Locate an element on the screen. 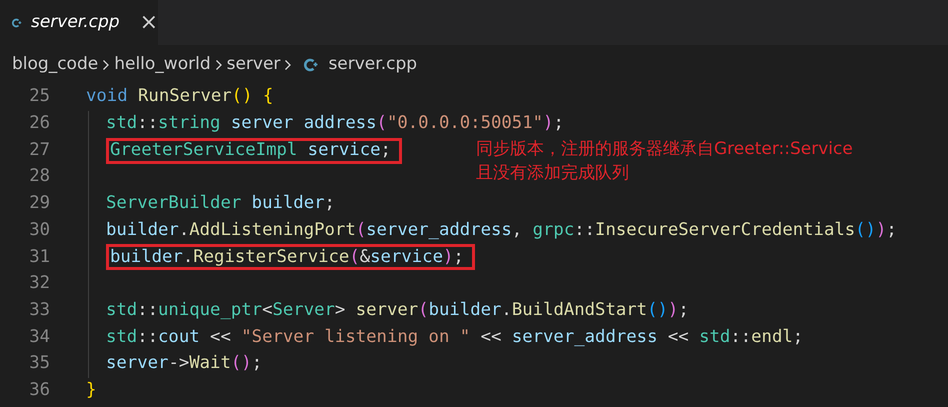  line-number: 26 is located at coordinates (39, 124).